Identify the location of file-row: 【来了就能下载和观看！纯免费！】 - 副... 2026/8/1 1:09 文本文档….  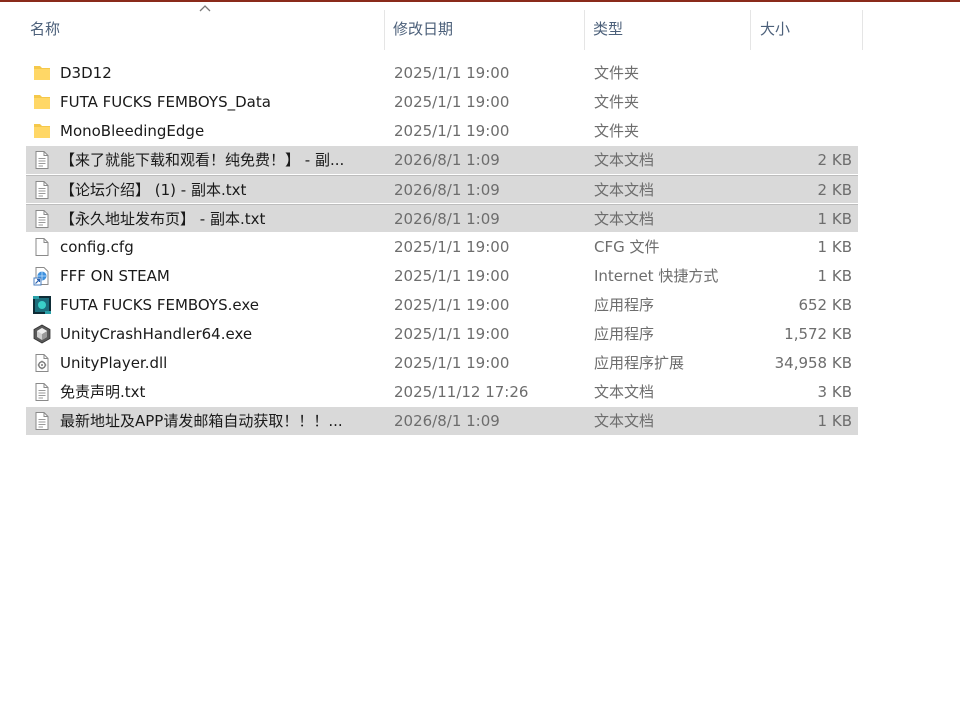
(442, 160).